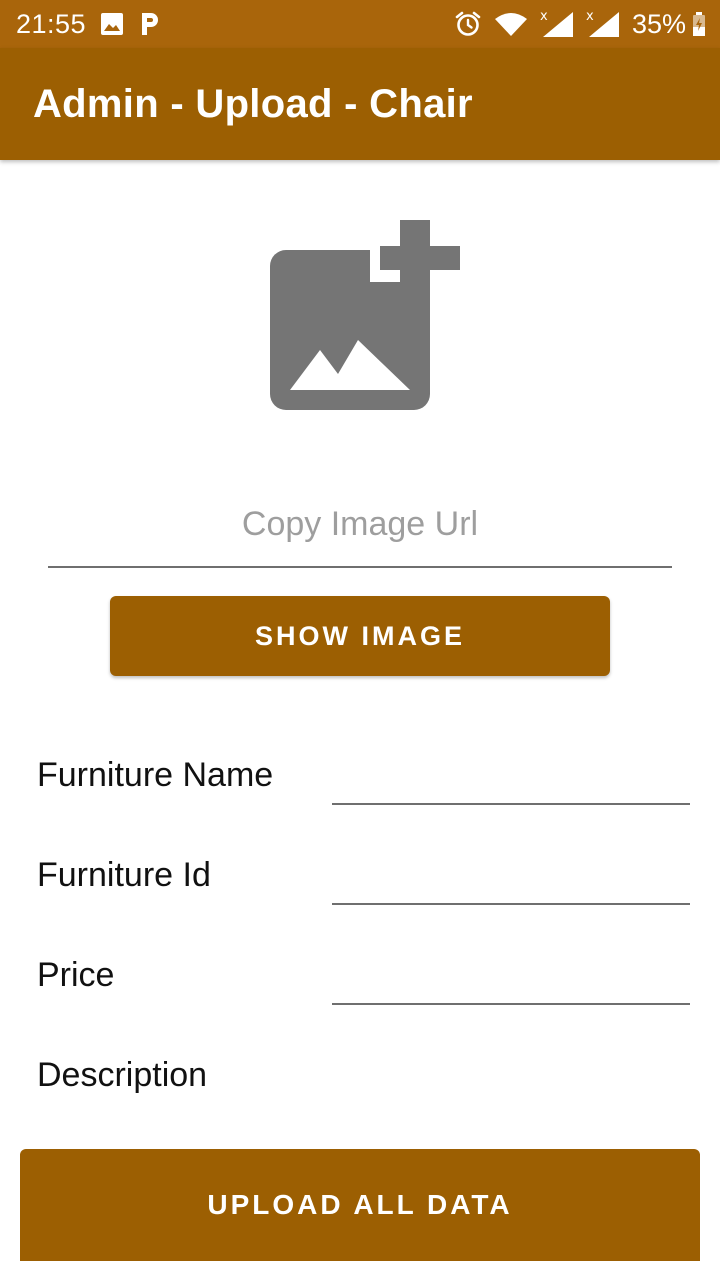 The height and width of the screenshot is (1280, 720). What do you see at coordinates (365, 315) in the screenshot?
I see `add-photo-icon` at bounding box center [365, 315].